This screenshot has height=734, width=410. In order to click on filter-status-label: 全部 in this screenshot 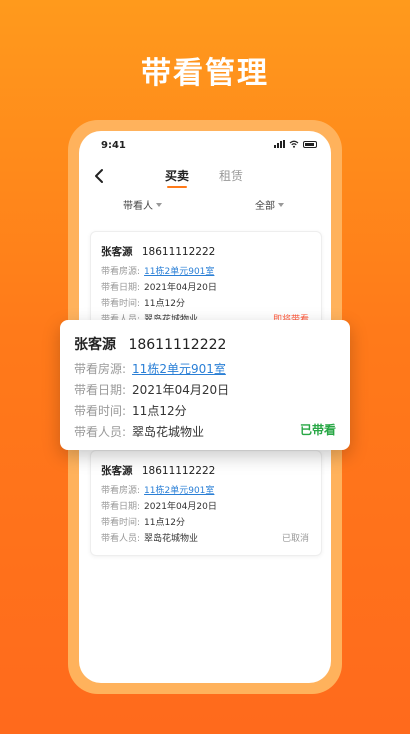, I will do `click(265, 206)`.